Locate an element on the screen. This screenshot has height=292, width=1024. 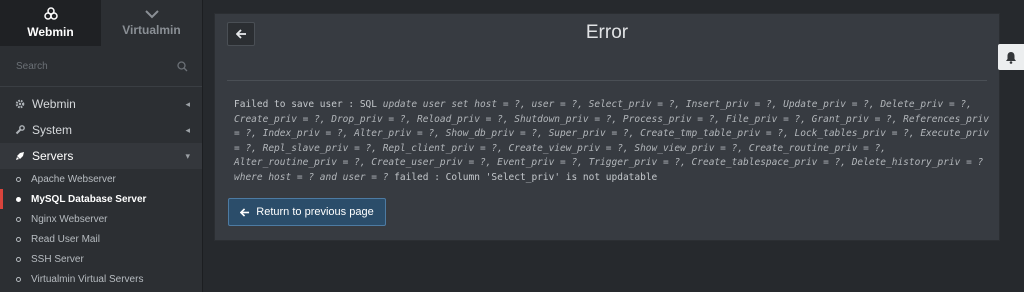
arrow-left-icon is located at coordinates (245, 212).